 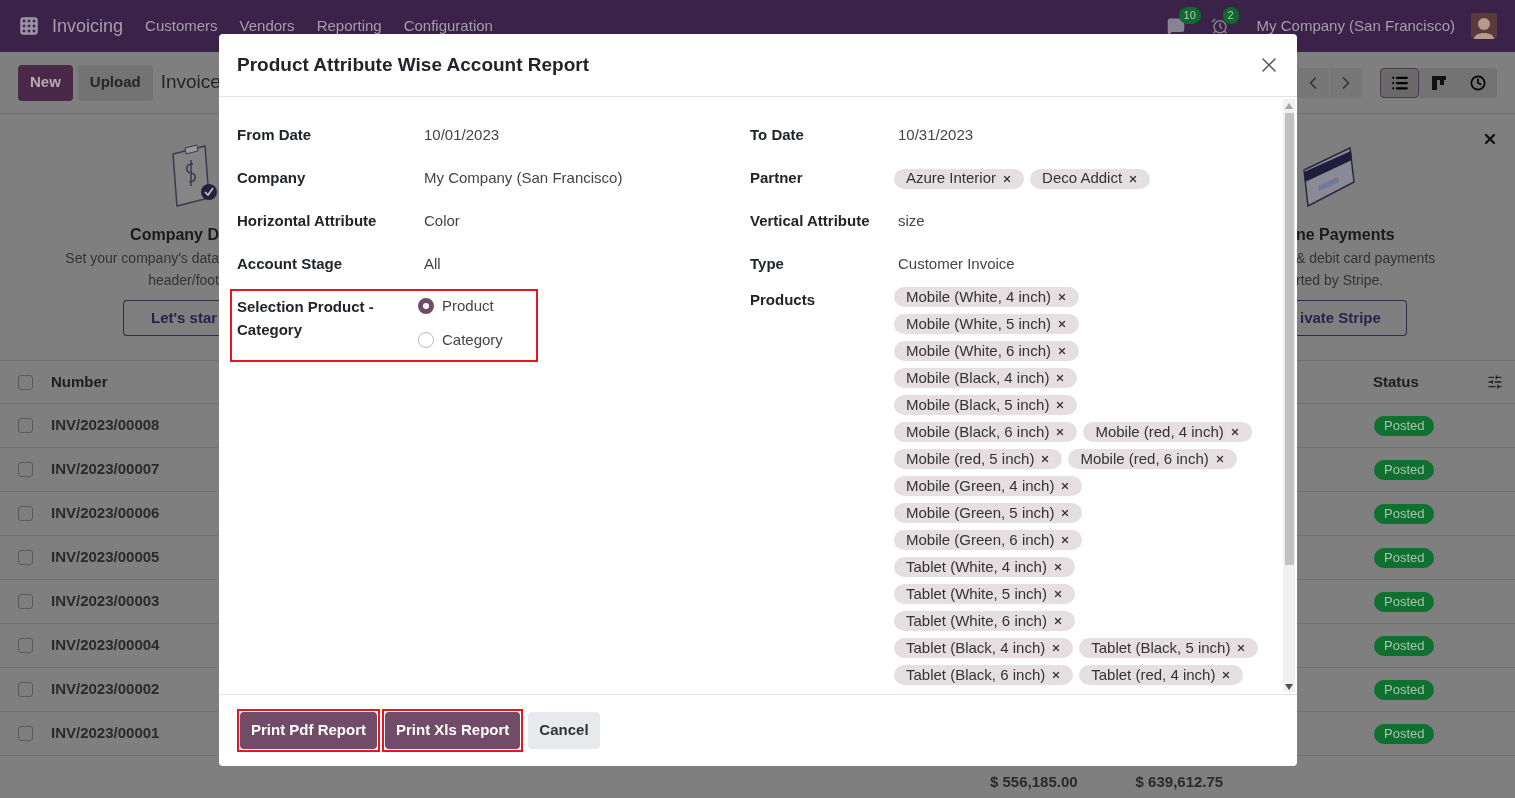 What do you see at coordinates (45, 82) in the screenshot?
I see `new-button: New` at bounding box center [45, 82].